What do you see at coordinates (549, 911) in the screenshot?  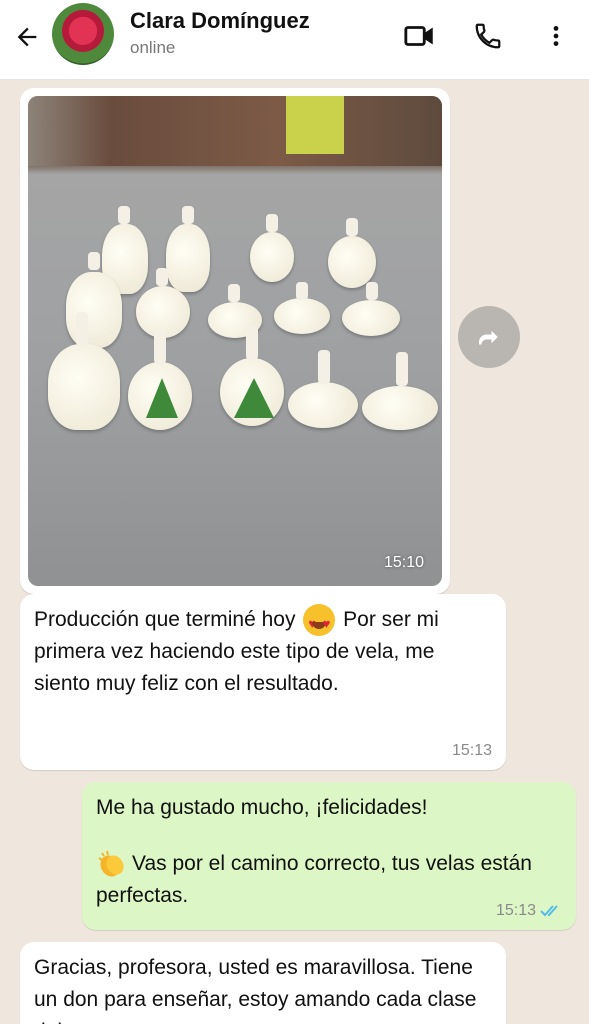 I see `double-check-icon` at bounding box center [549, 911].